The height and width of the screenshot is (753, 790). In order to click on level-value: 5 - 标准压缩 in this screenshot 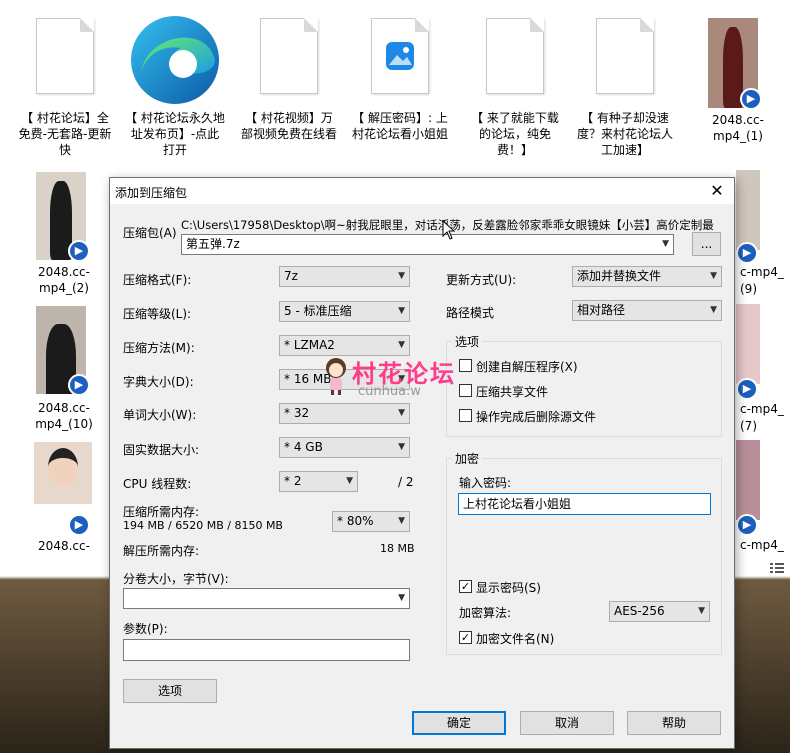, I will do `click(318, 311)`.